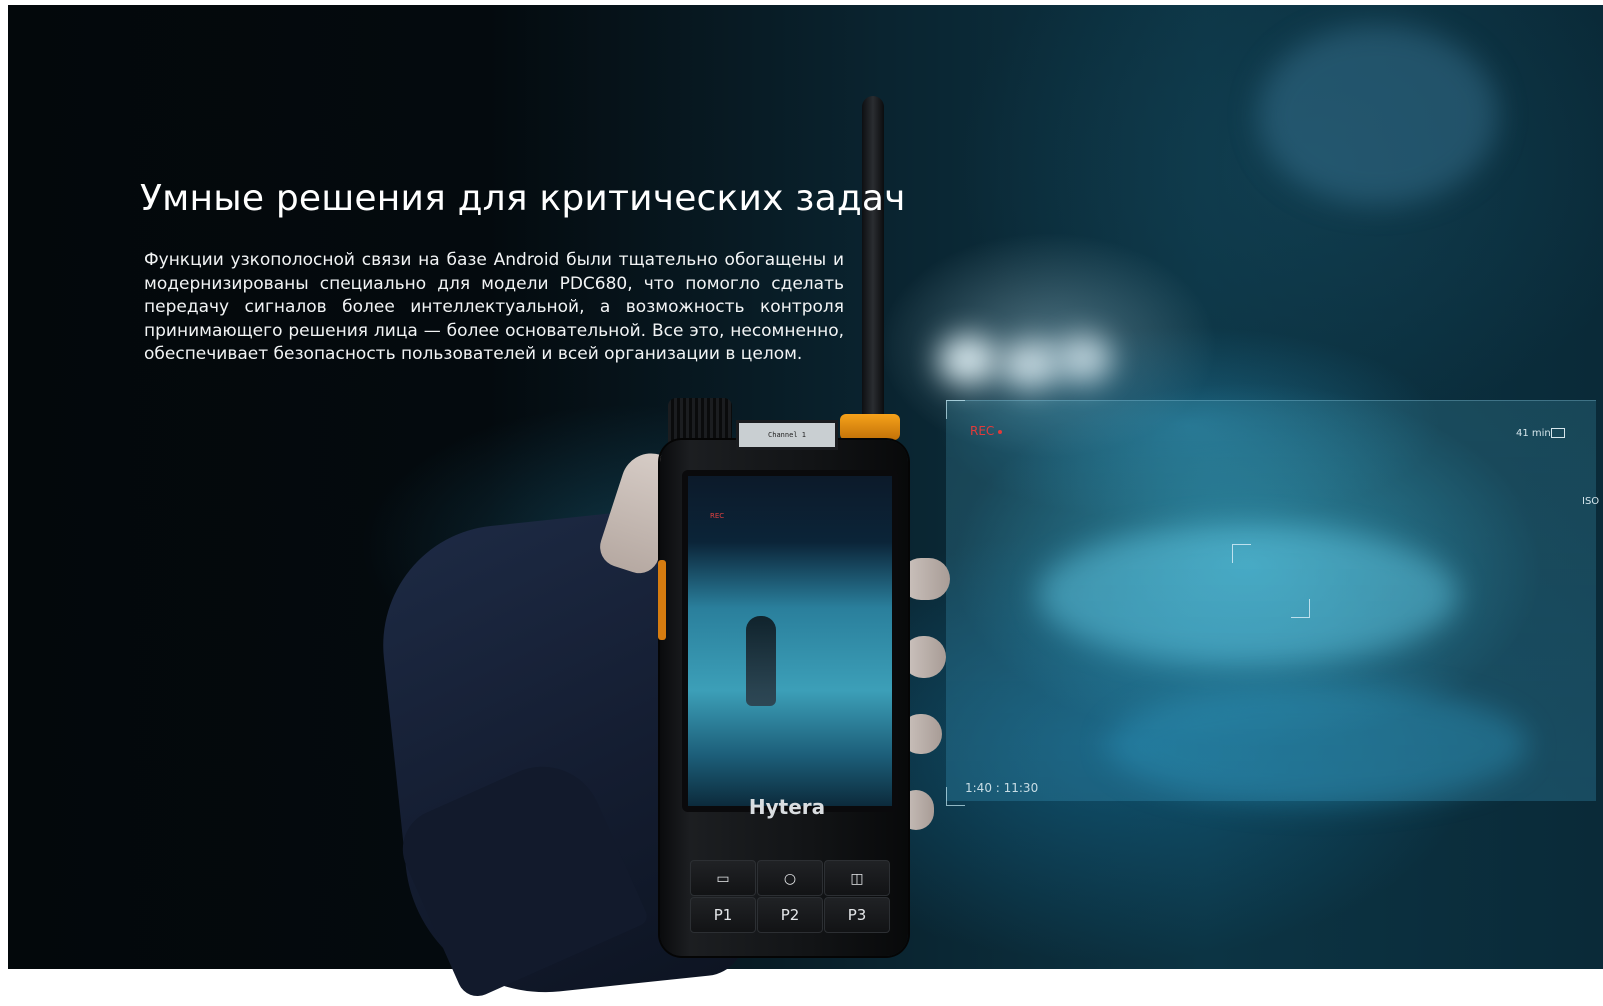  What do you see at coordinates (1533, 433) in the screenshot?
I see `remaining-time: 41 min` at bounding box center [1533, 433].